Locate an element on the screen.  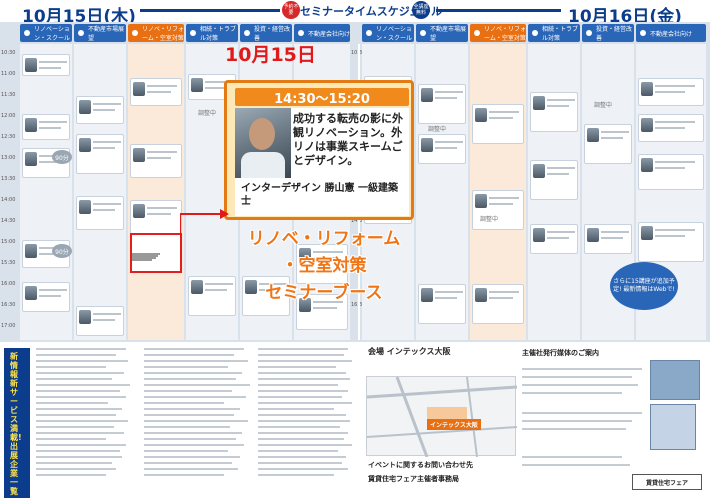
col-head-realtor-2: 不動産会社向け is located at coordinates (671, 33).